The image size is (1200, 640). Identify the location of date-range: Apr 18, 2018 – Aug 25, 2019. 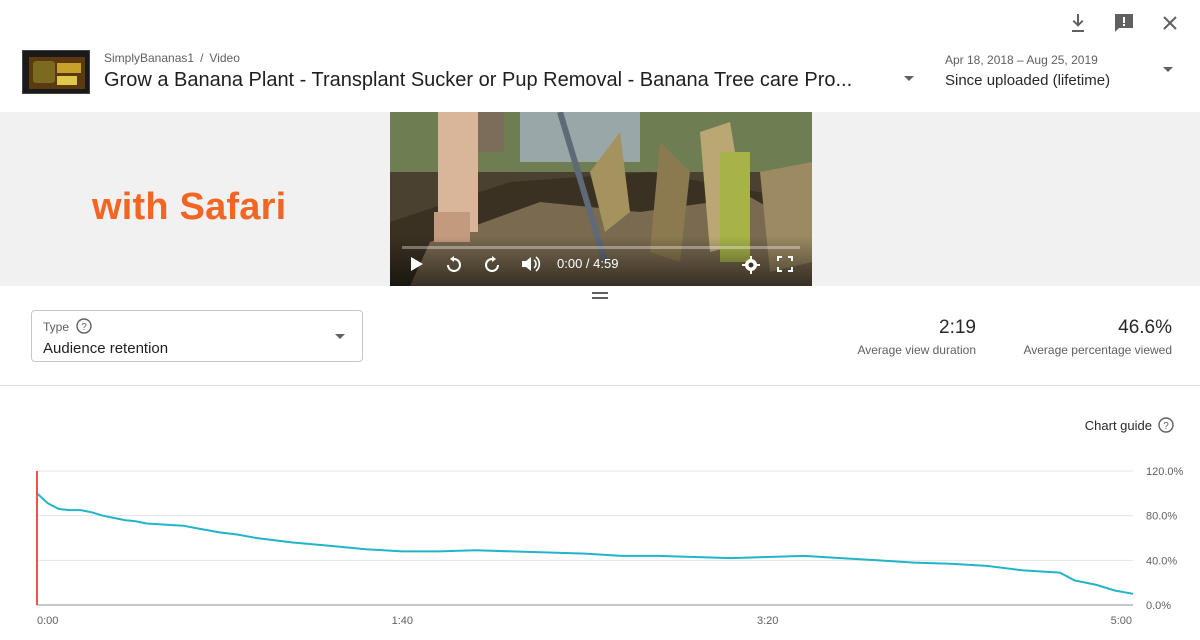
(1021, 60).